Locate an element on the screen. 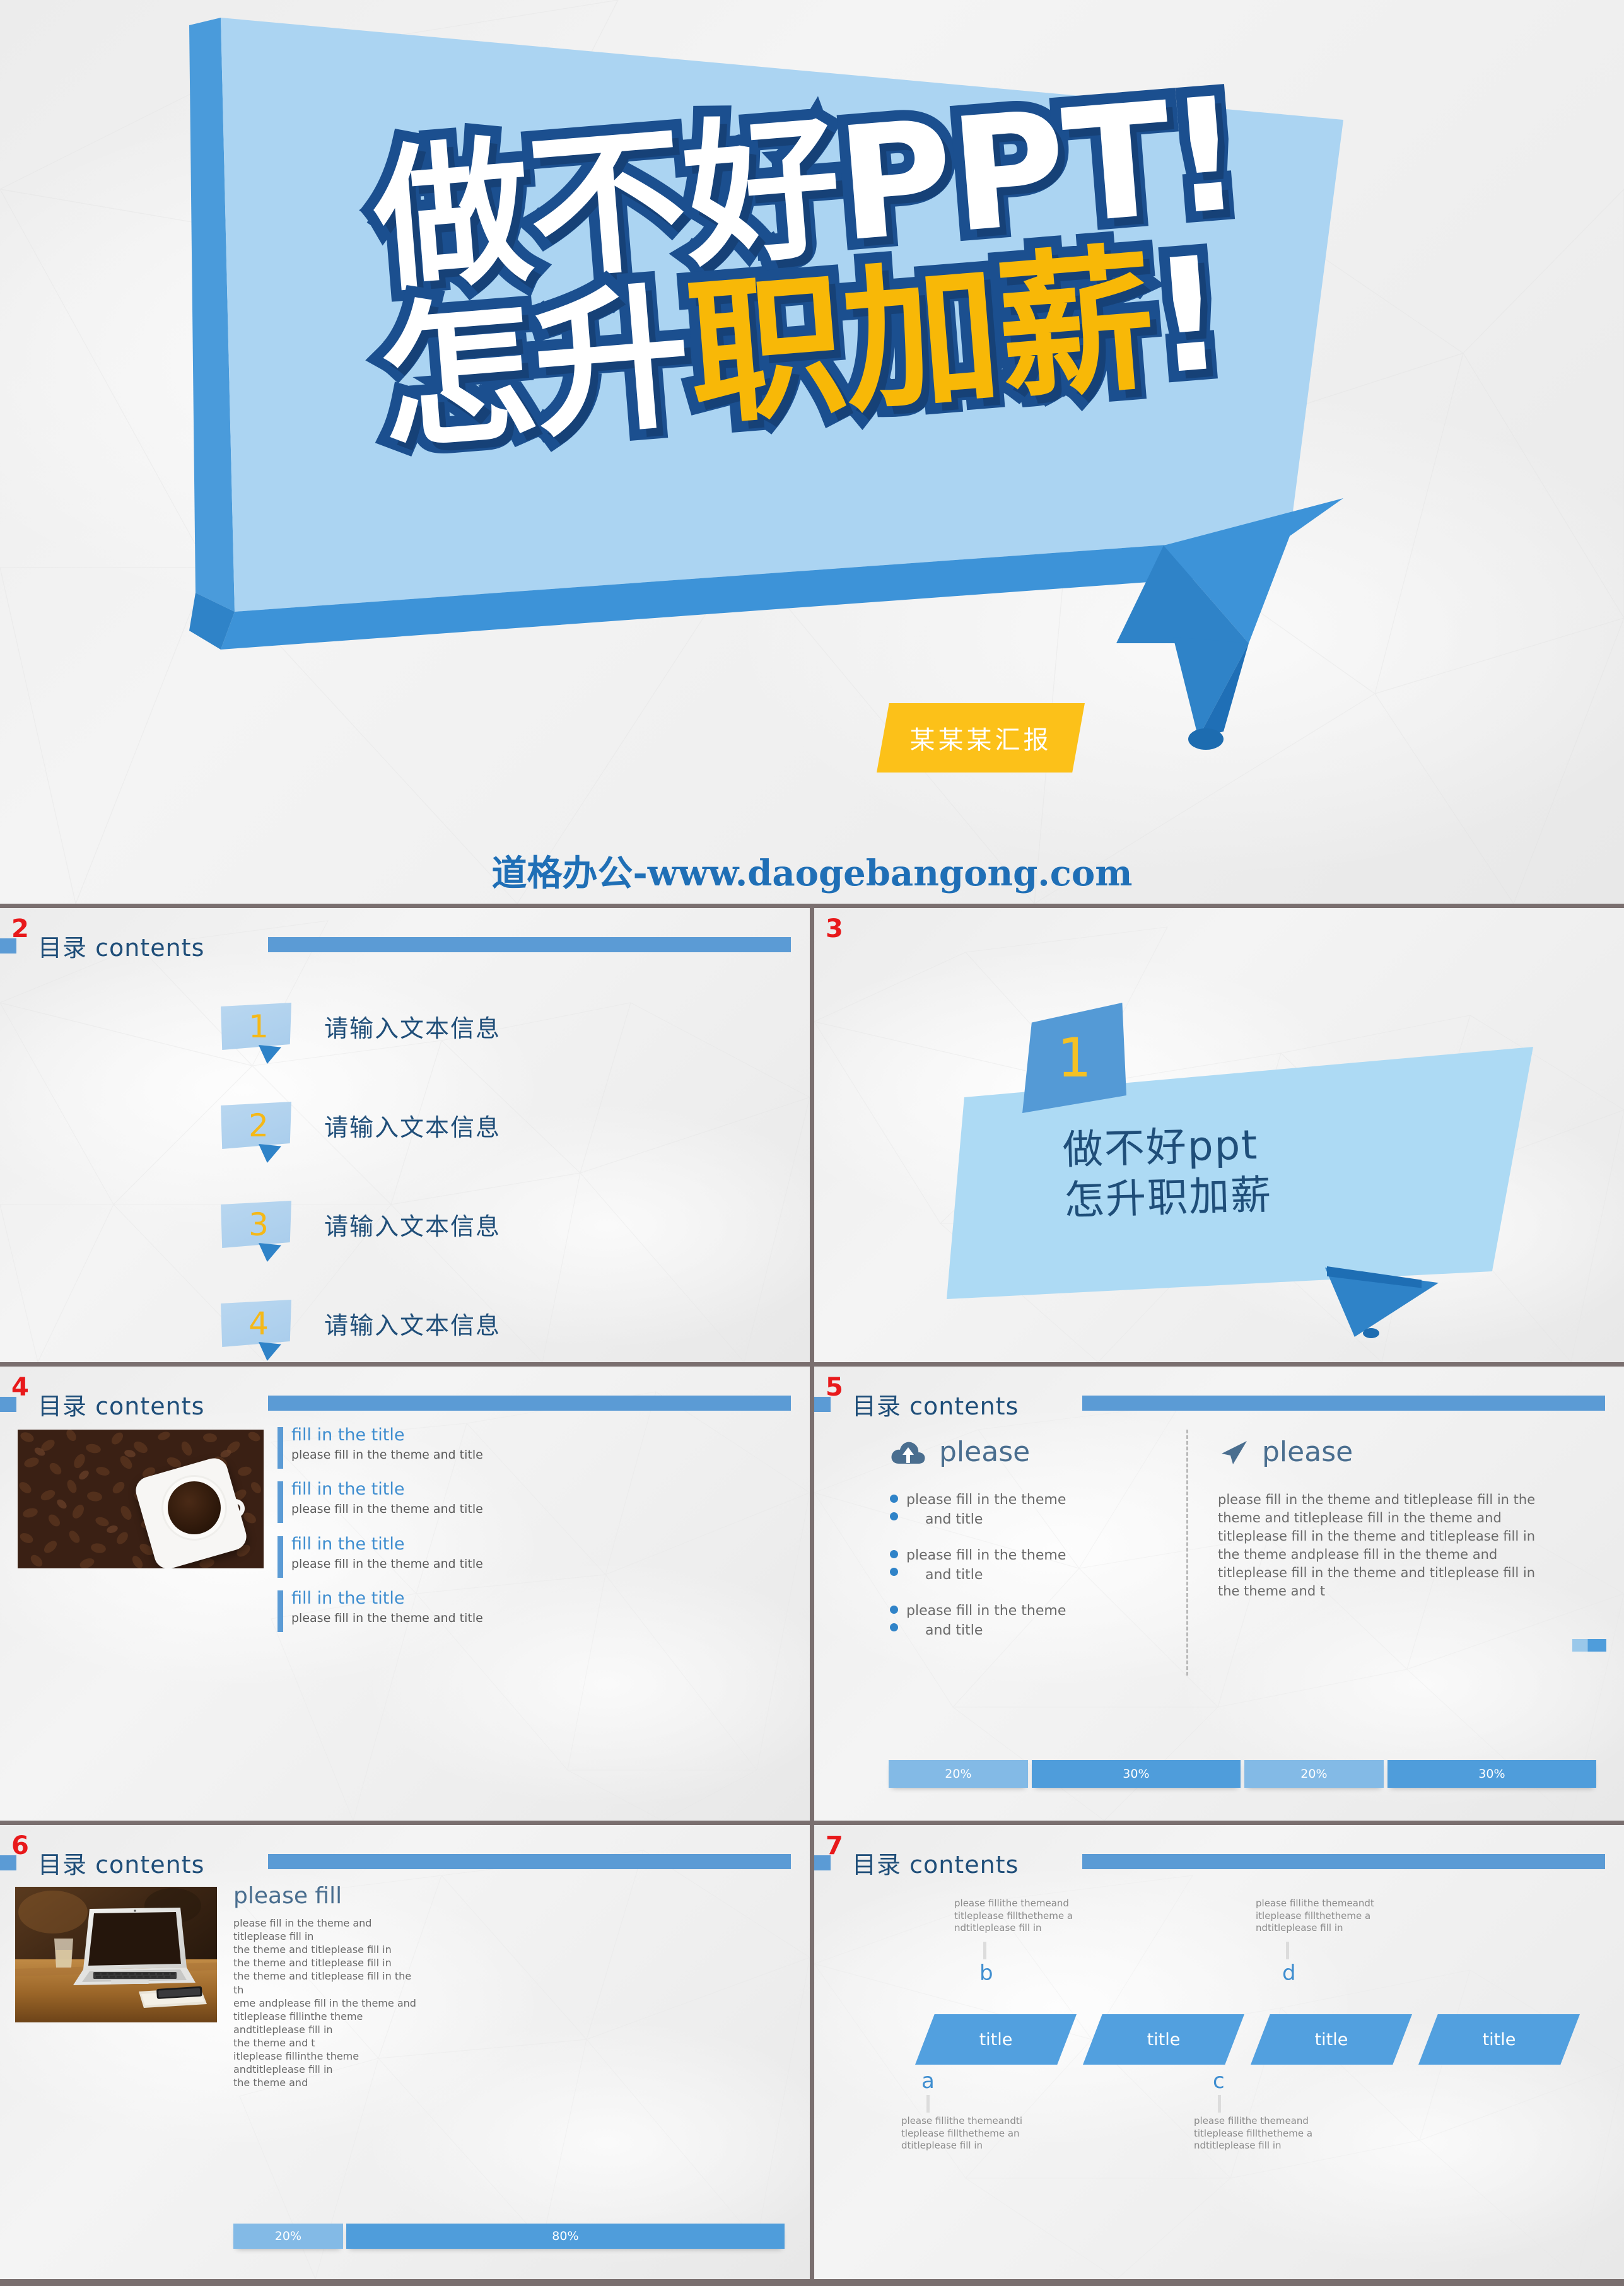 The width and height of the screenshot is (1624, 2286). bullet-line-1: please fill in the theme is located at coordinates (986, 1611).